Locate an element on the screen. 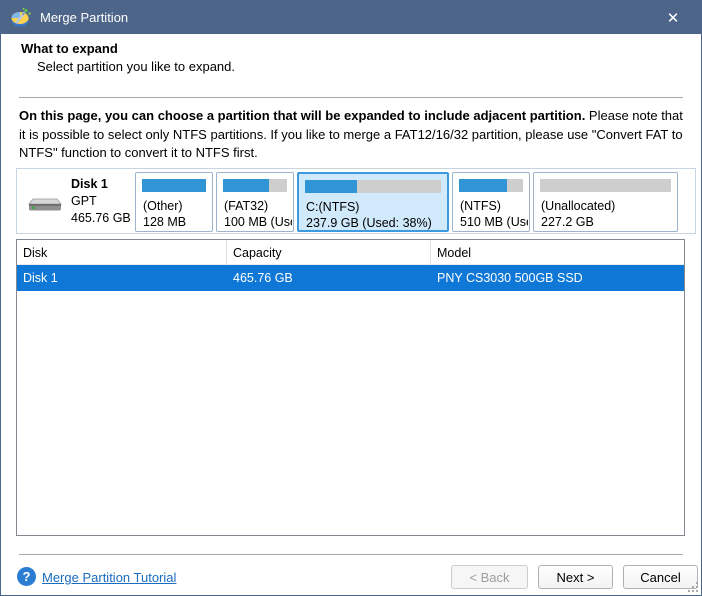 Image resolution: width=702 pixels, height=596 pixels. partition-name: (FAT32) is located at coordinates (246, 206).